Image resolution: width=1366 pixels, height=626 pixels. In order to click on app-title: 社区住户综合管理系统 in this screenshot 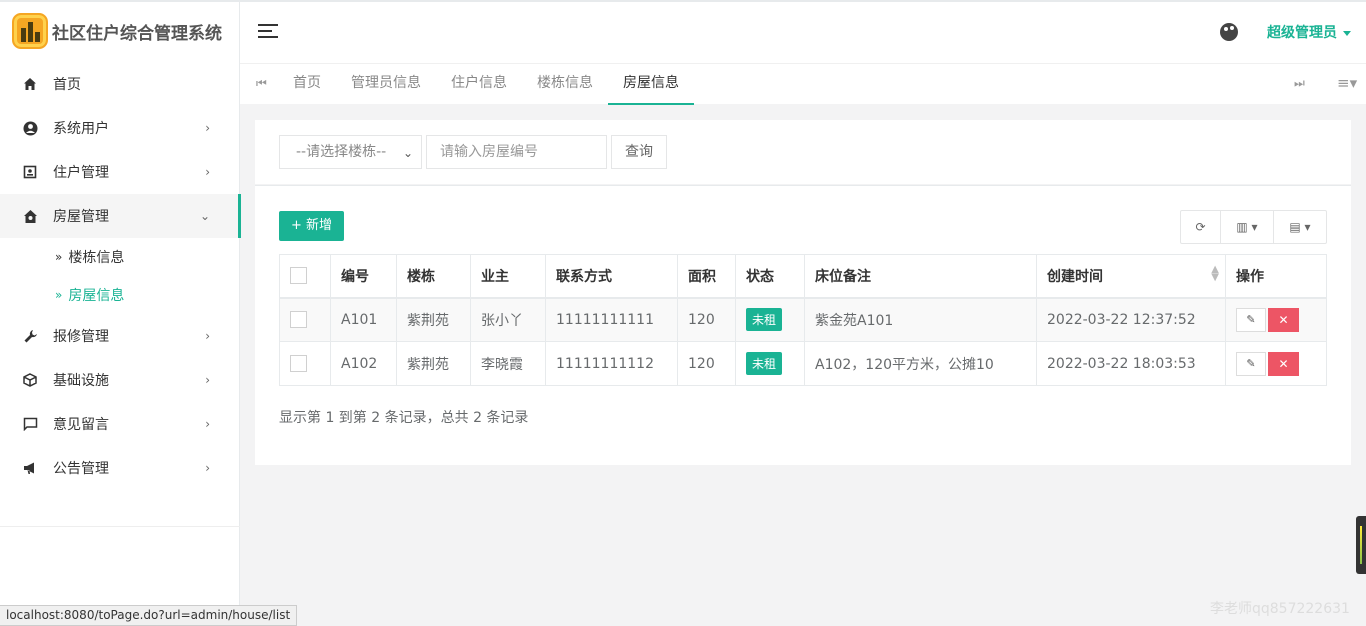, I will do `click(137, 33)`.